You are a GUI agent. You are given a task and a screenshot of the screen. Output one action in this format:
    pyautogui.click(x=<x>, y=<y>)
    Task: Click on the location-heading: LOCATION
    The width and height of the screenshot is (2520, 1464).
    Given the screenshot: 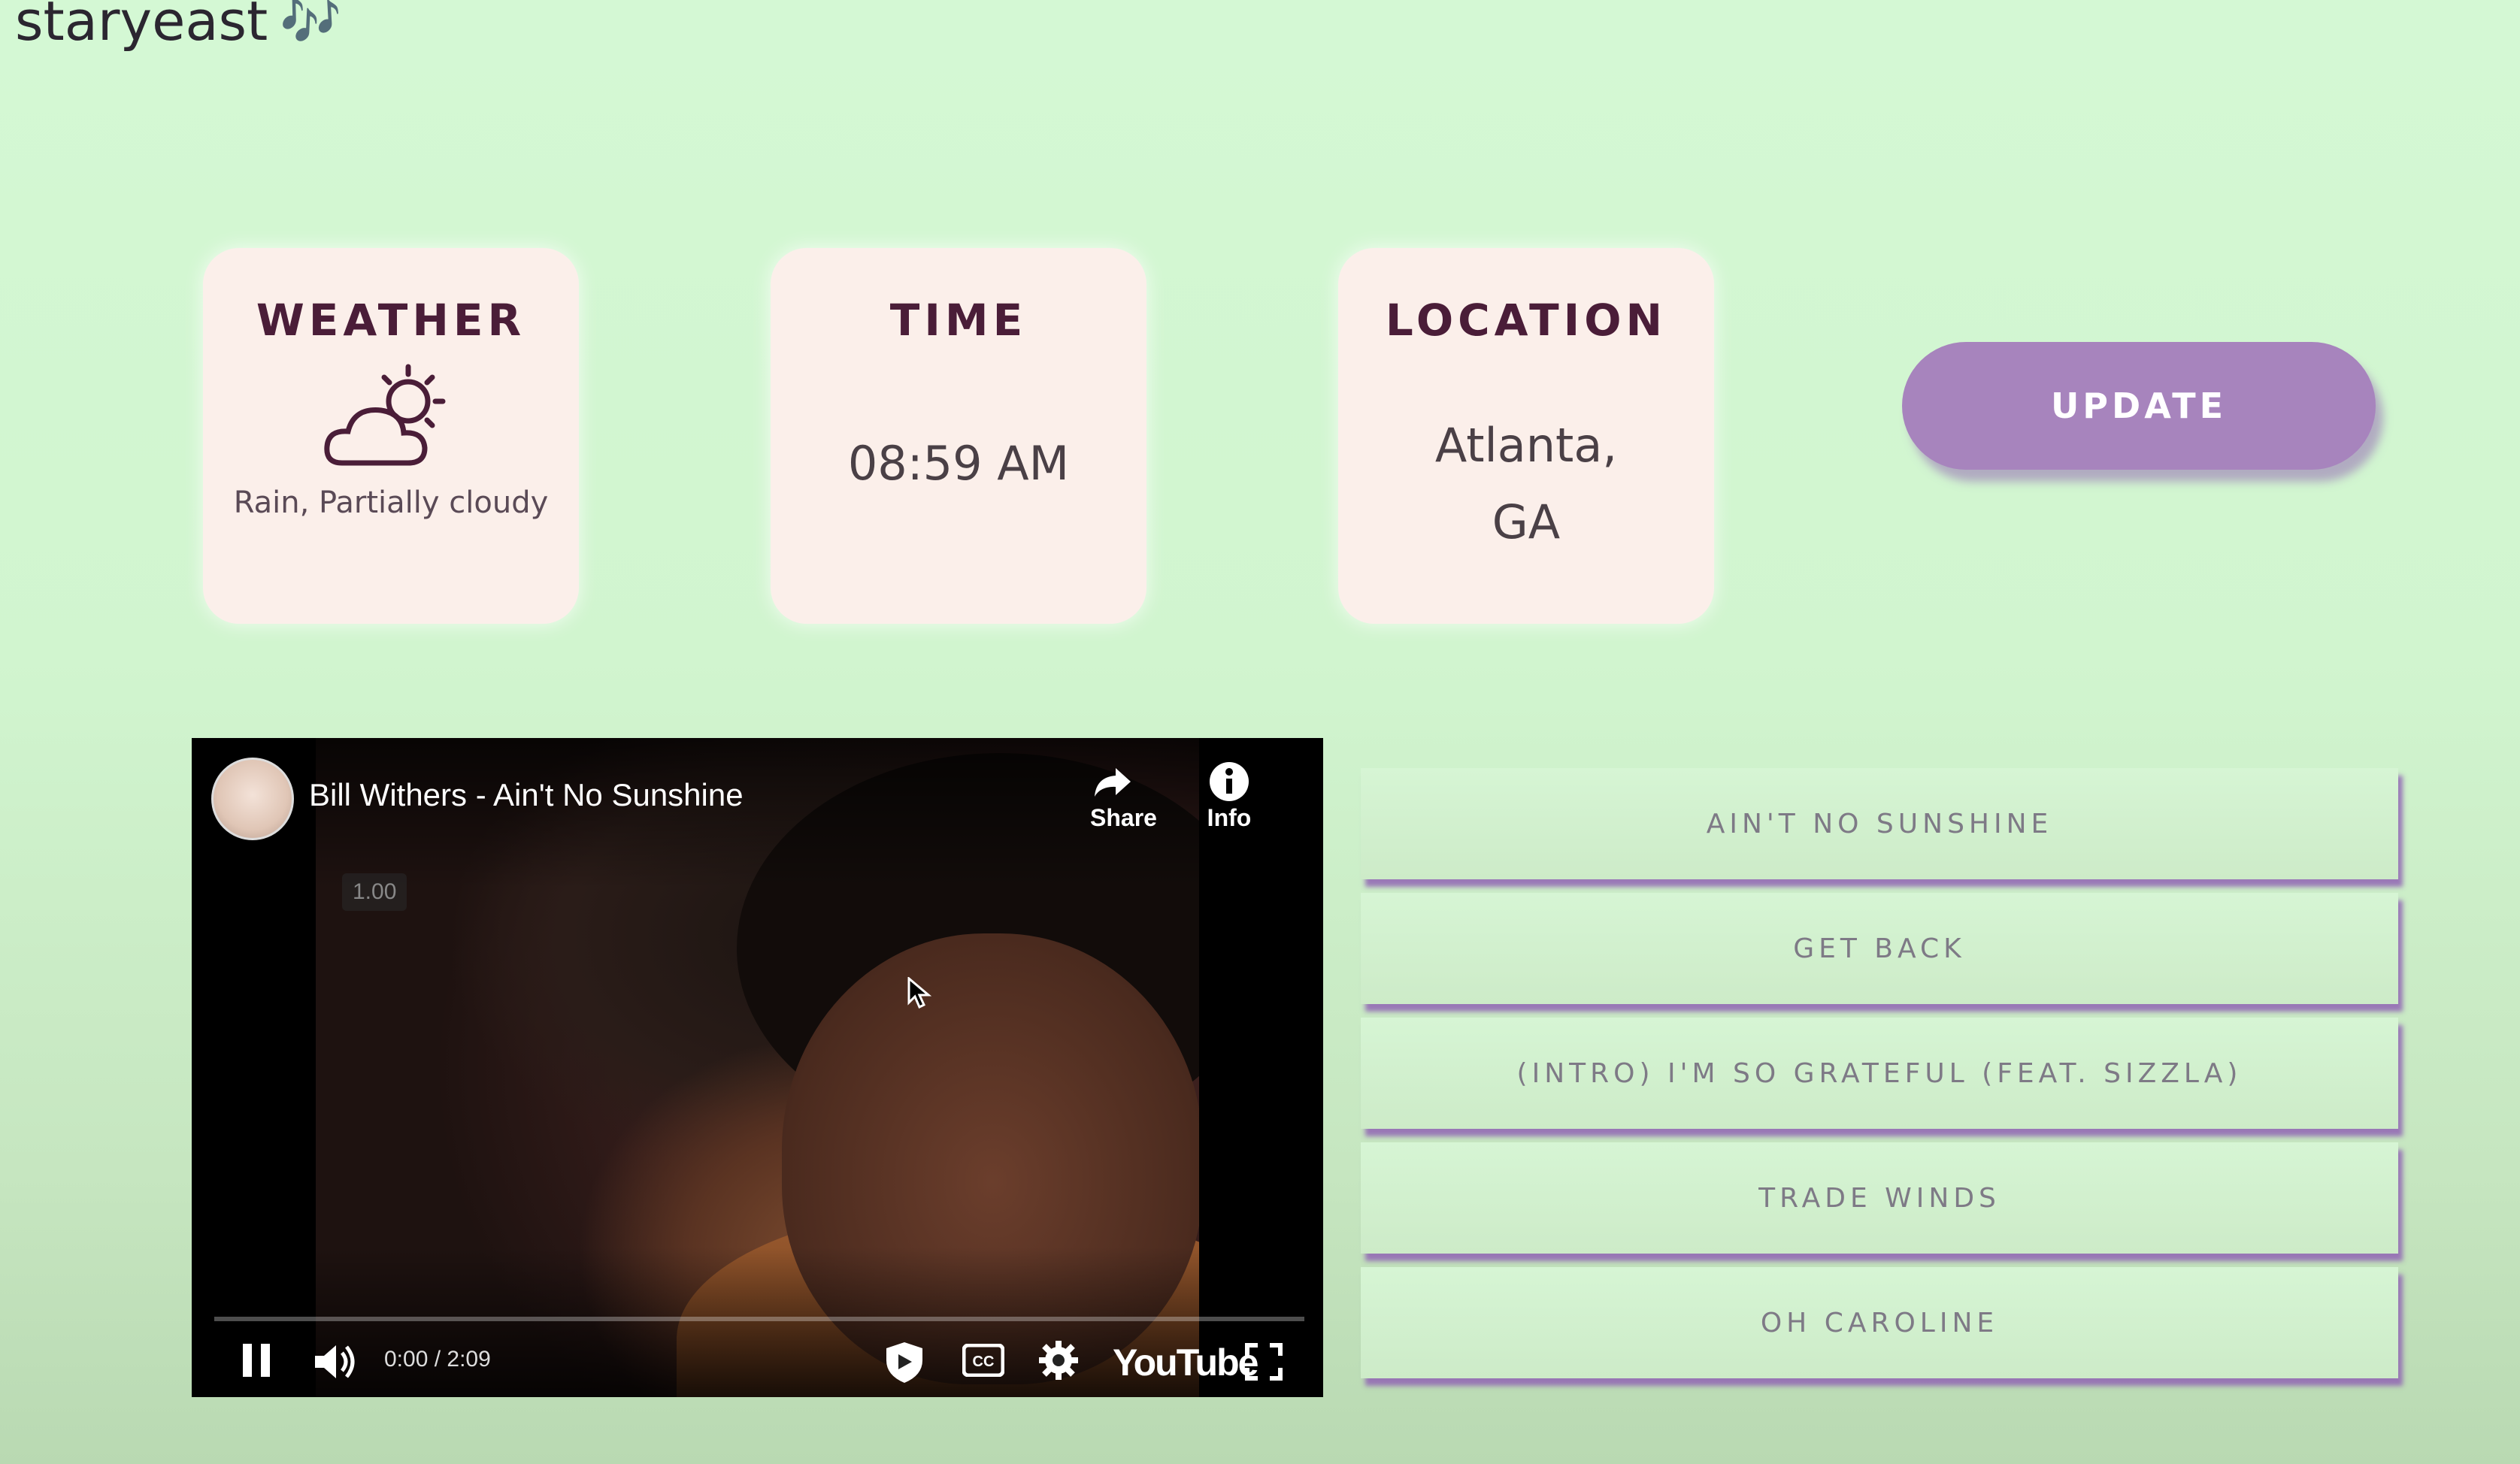 What is the action you would take?
    pyautogui.click(x=1526, y=320)
    